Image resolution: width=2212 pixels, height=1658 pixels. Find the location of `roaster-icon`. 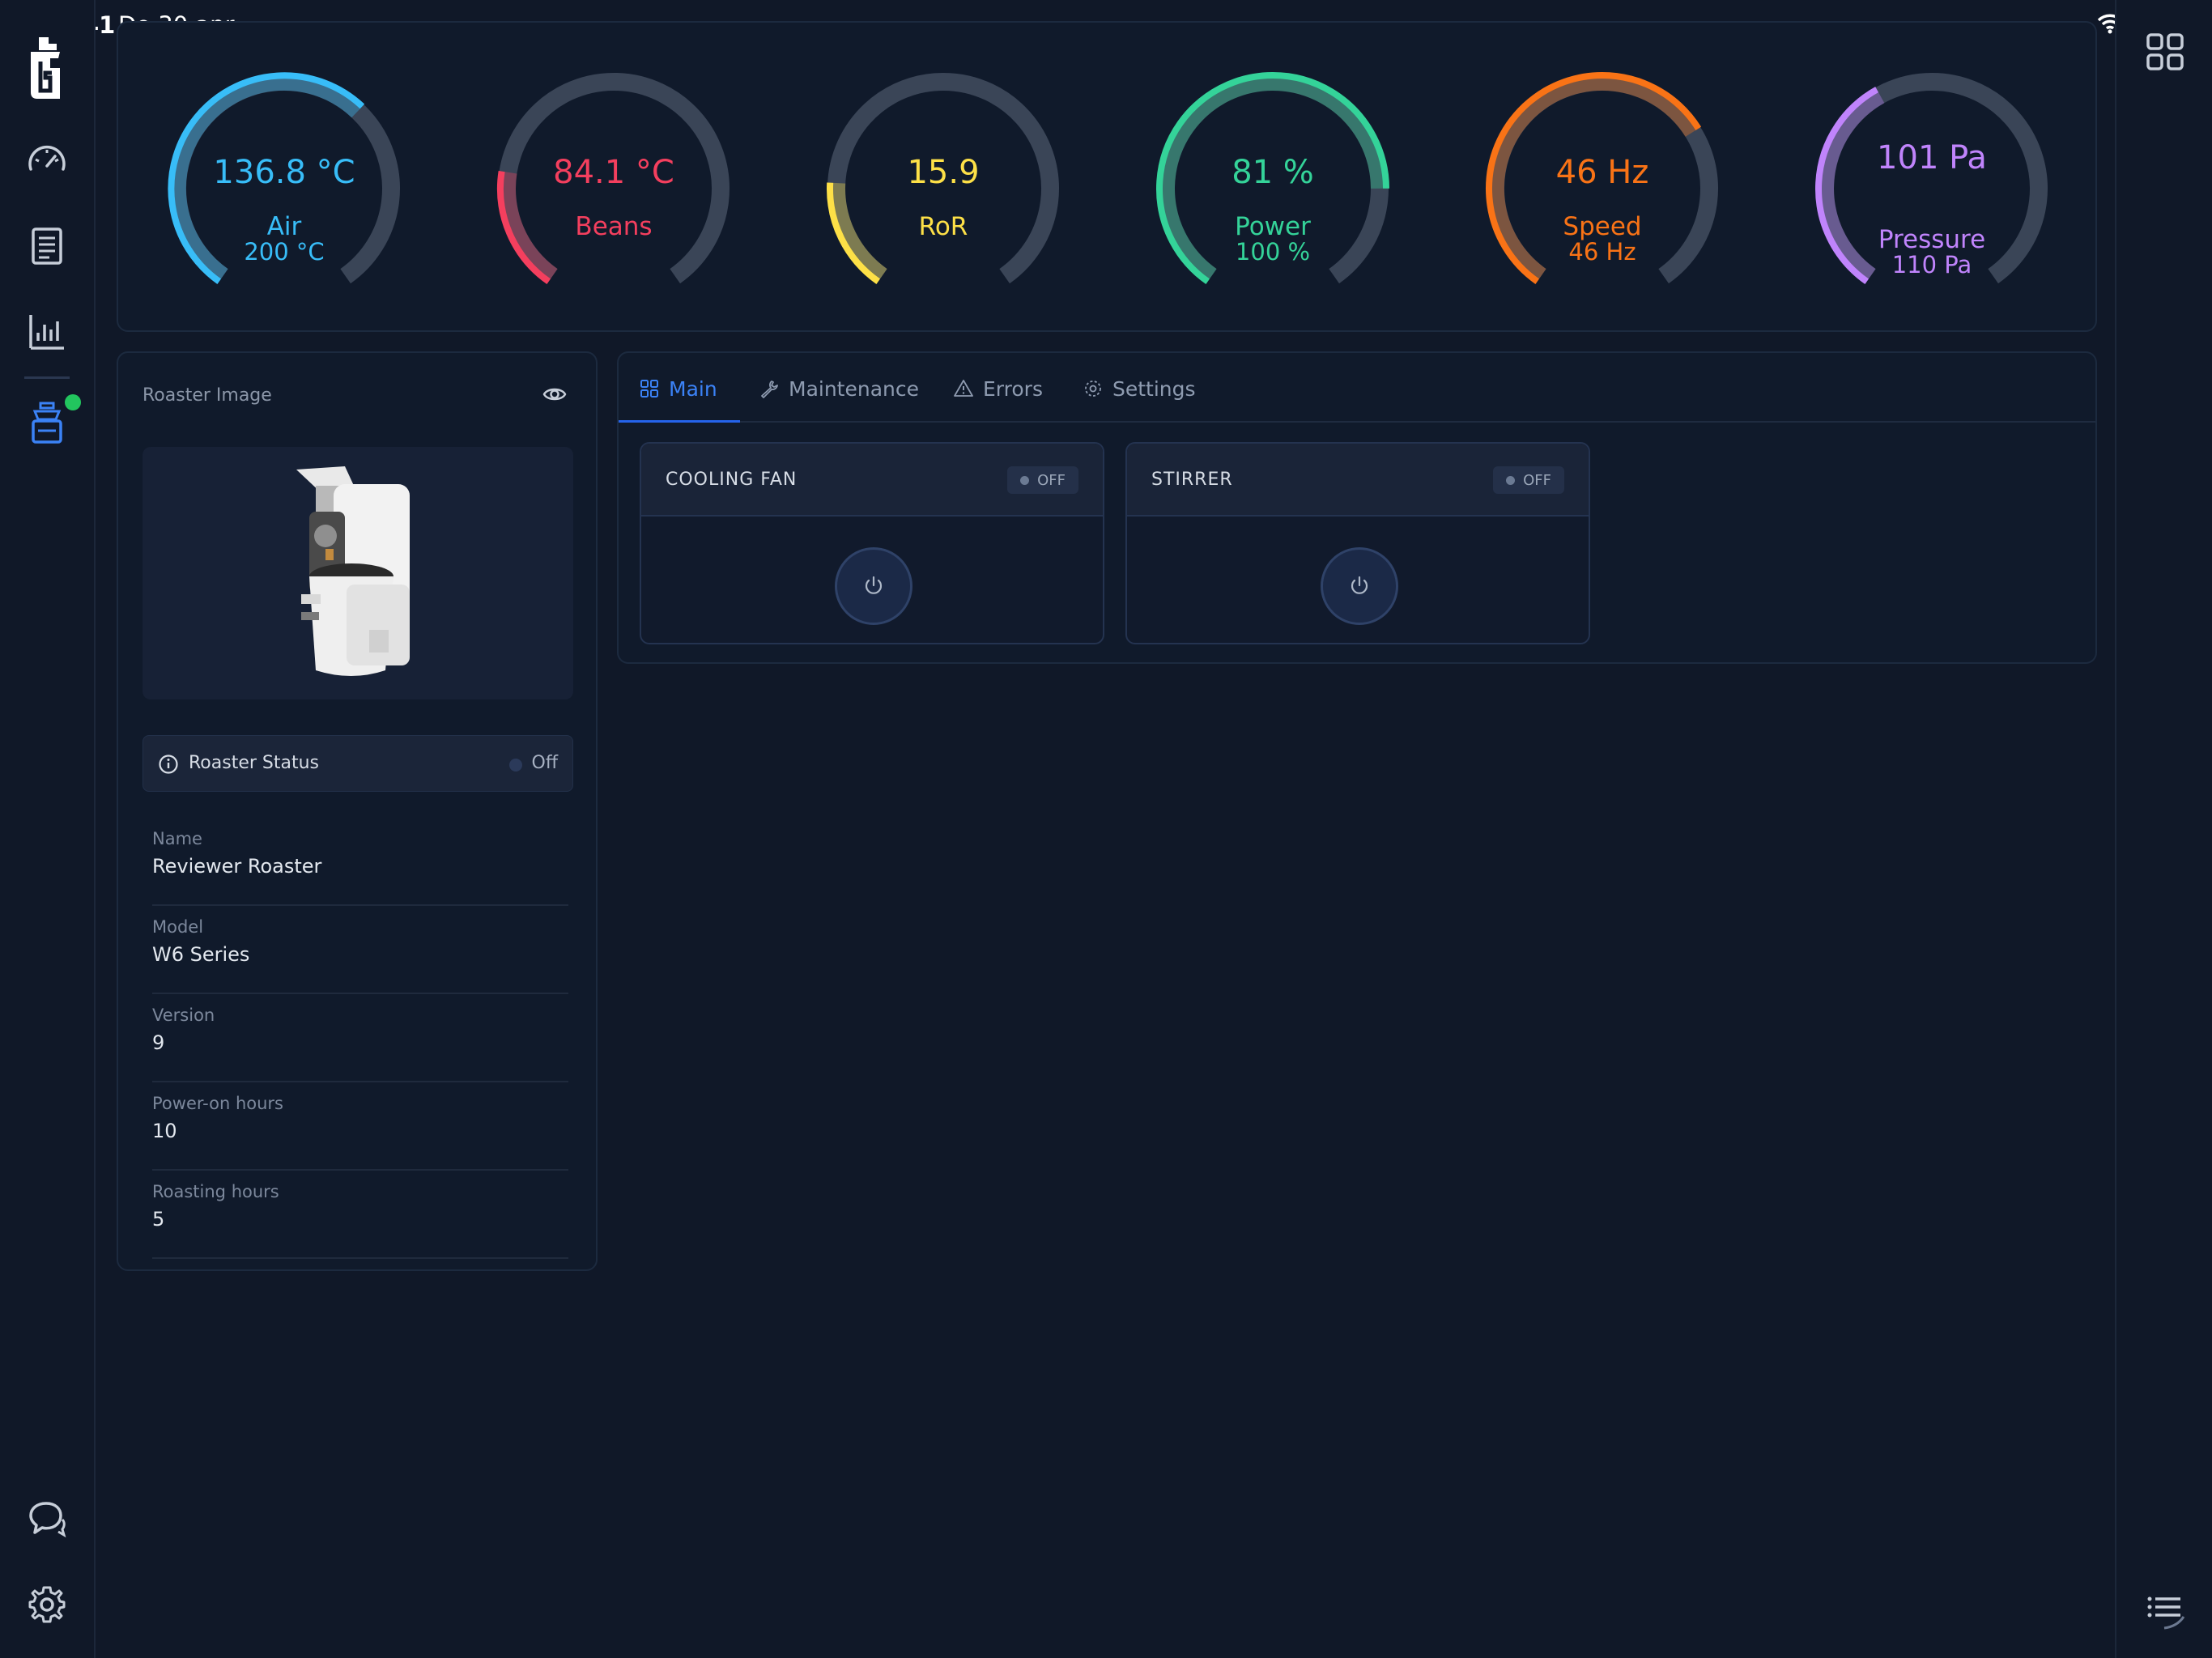

roaster-icon is located at coordinates (47, 423).